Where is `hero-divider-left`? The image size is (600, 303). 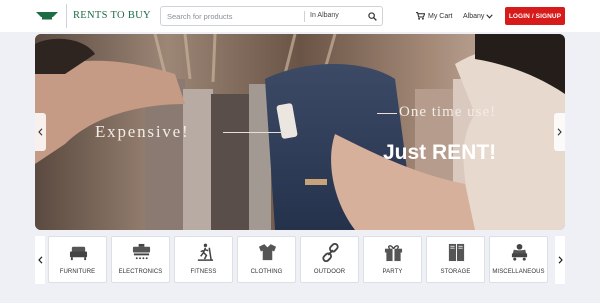
hero-divider-left is located at coordinates (254, 132).